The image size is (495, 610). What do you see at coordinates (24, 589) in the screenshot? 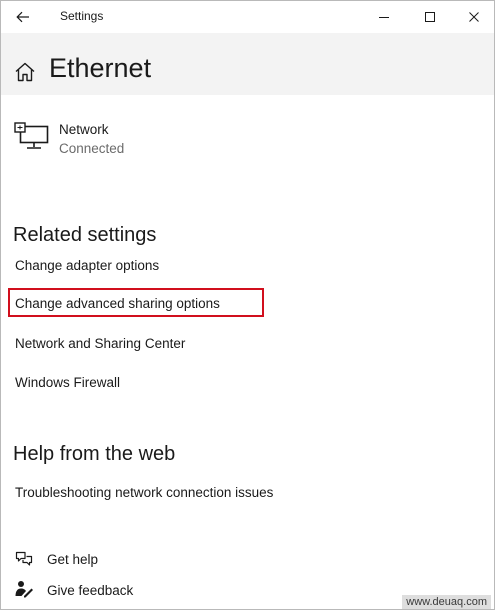
I see `give-feedback-icon` at bounding box center [24, 589].